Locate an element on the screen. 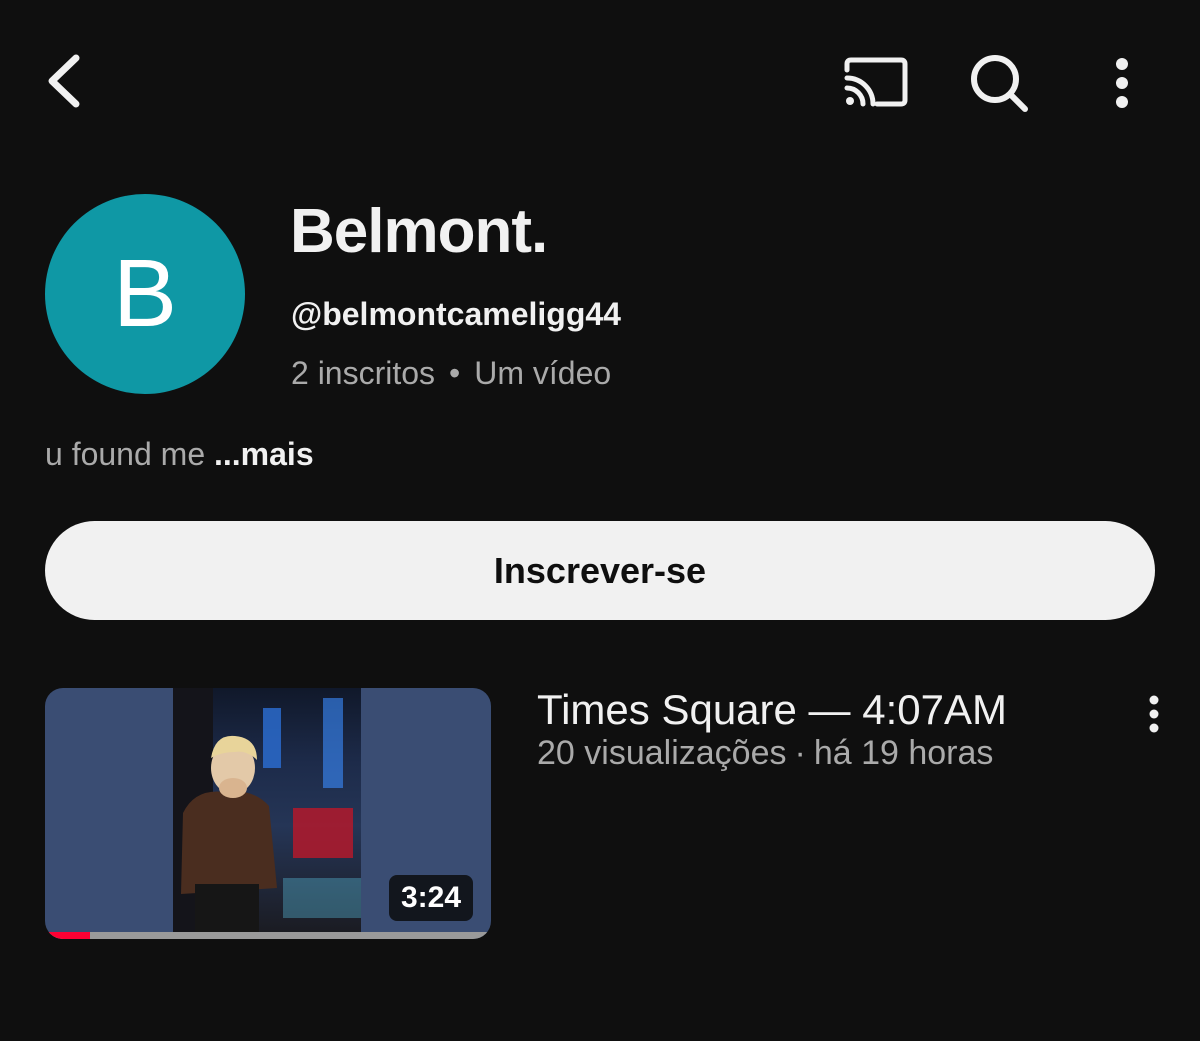  video-metadata: 20 visualizações · há 19 horas is located at coordinates (765, 753).